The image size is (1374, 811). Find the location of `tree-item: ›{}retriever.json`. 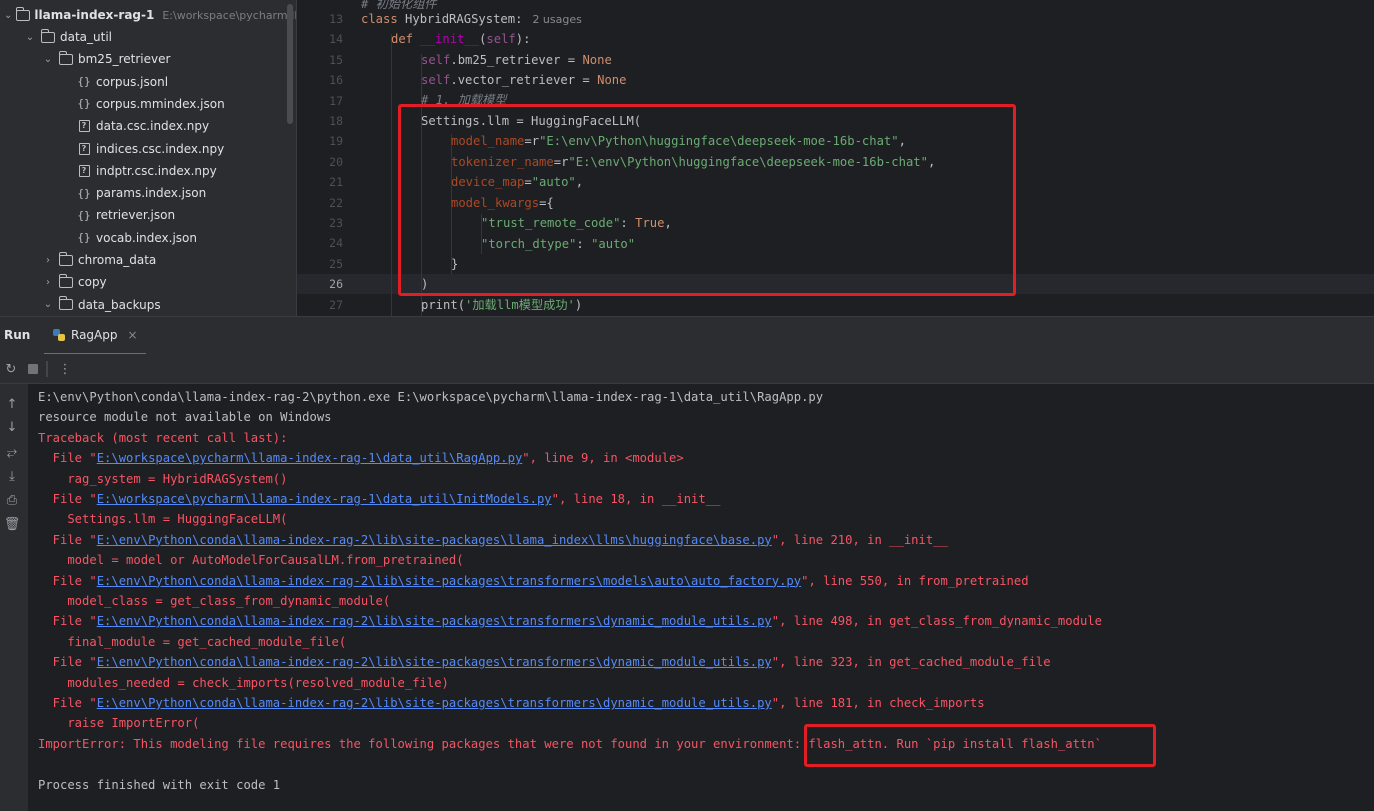

tree-item: ›{}retriever.json is located at coordinates (148, 215).